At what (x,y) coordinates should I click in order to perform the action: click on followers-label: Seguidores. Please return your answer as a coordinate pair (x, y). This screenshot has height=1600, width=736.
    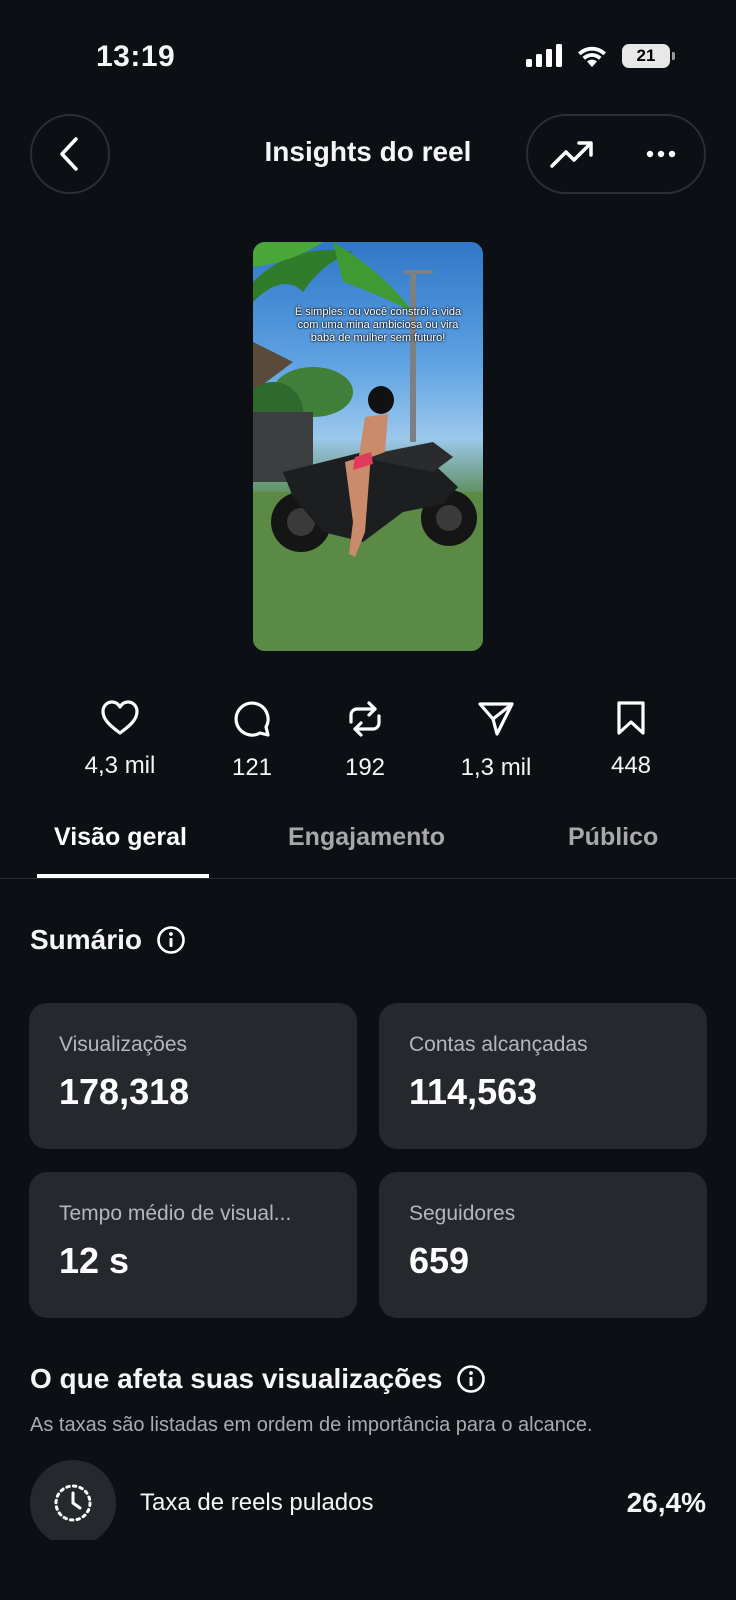
    Looking at the image, I should click on (462, 1213).